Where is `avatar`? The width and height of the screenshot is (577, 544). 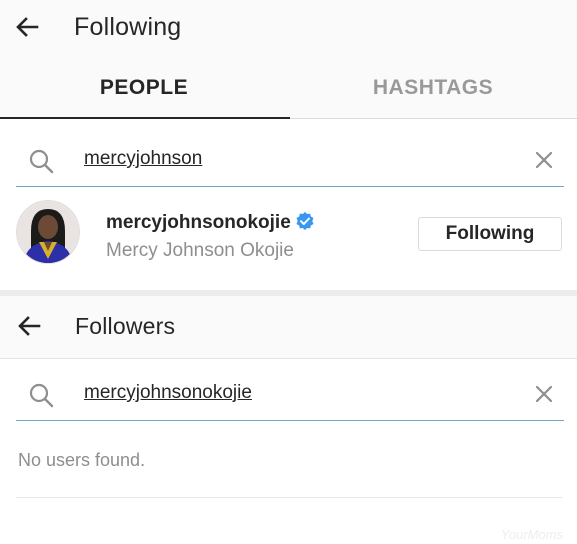 avatar is located at coordinates (48, 232).